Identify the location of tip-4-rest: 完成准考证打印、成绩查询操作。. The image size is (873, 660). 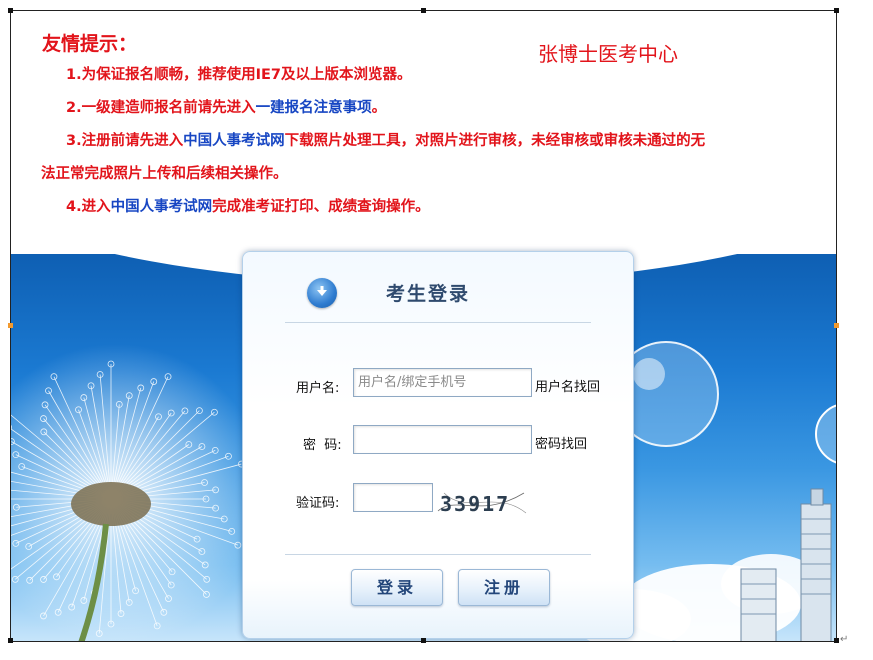
(321, 207).